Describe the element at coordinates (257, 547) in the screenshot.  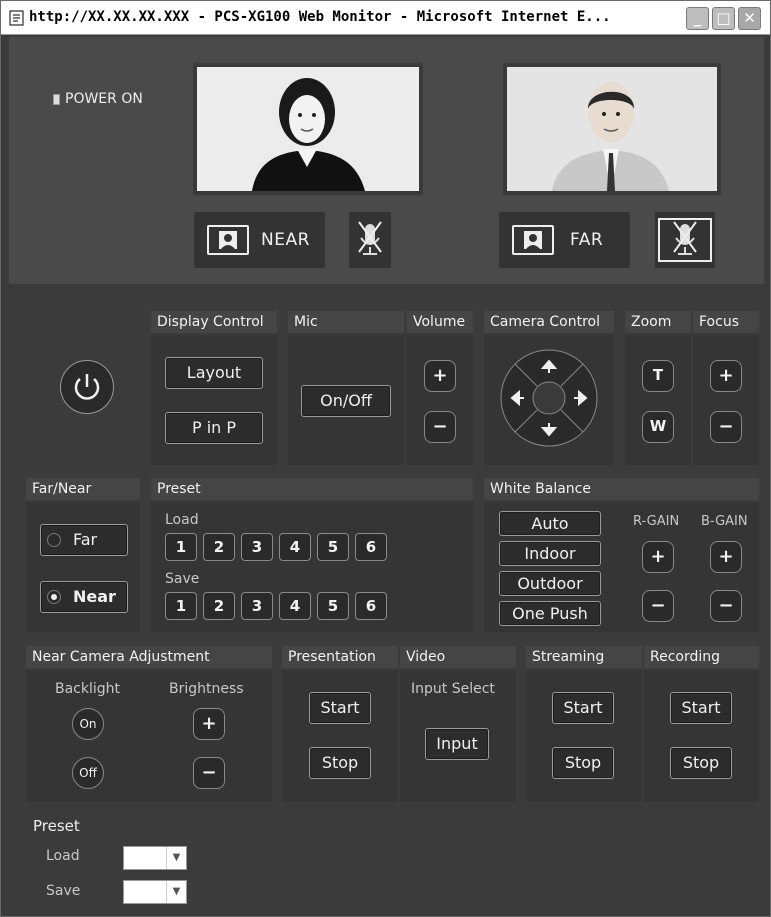
I see `load-preset-3: 3` at that location.